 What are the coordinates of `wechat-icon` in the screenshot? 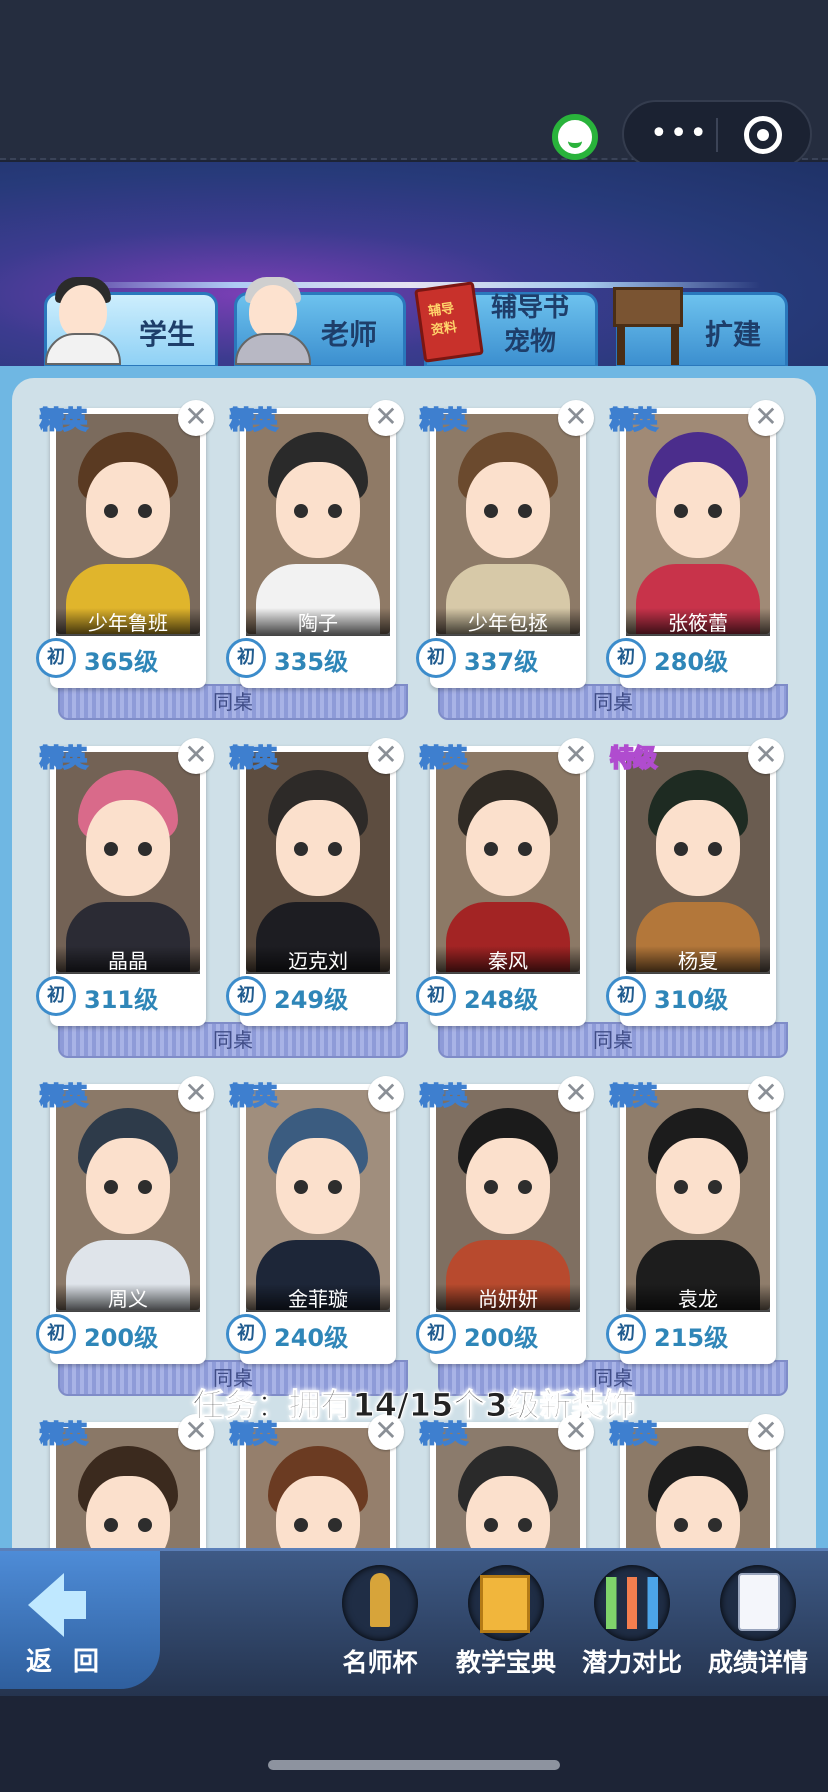 It's located at (575, 137).